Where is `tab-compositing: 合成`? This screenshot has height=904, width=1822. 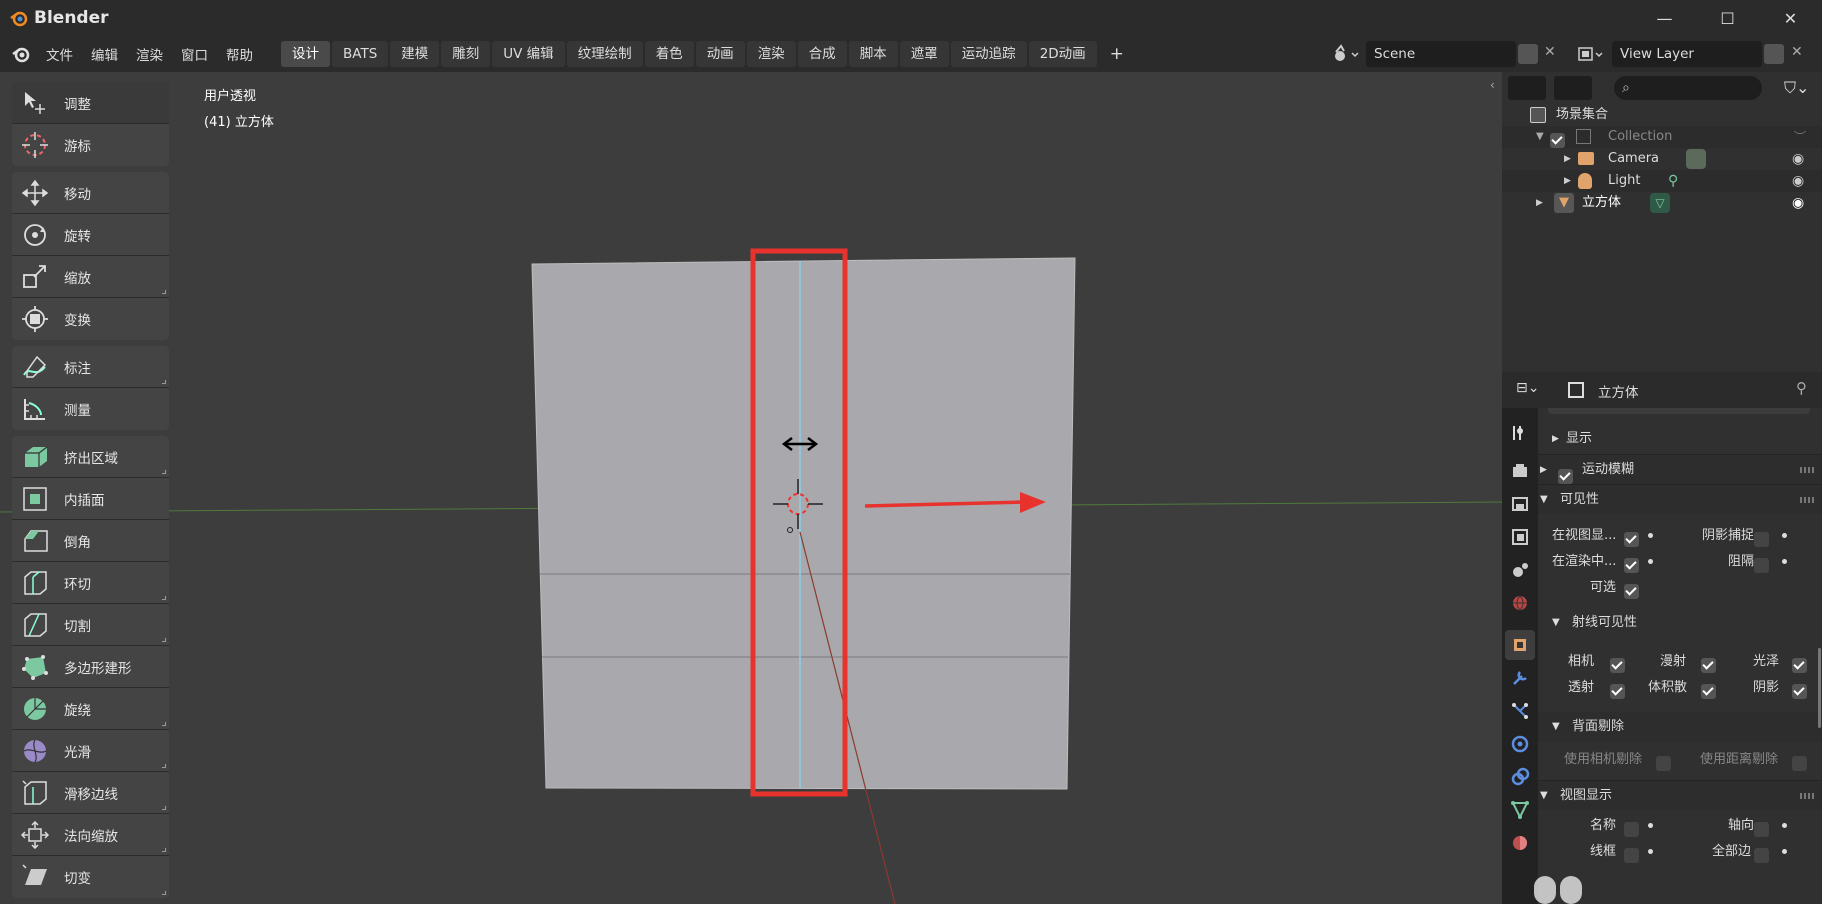
tab-compositing: 合成 is located at coordinates (822, 54).